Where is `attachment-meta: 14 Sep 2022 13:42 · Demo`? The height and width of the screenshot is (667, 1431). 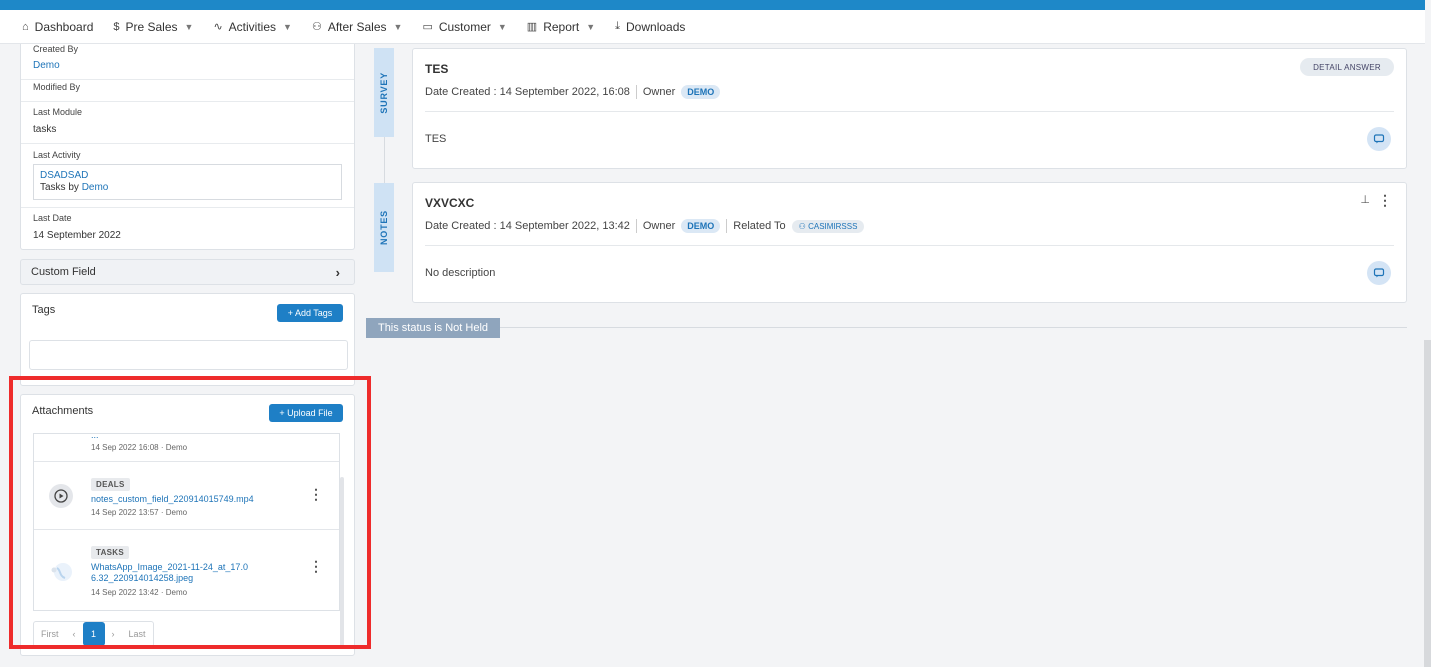 attachment-meta: 14 Sep 2022 13:42 · Demo is located at coordinates (139, 592).